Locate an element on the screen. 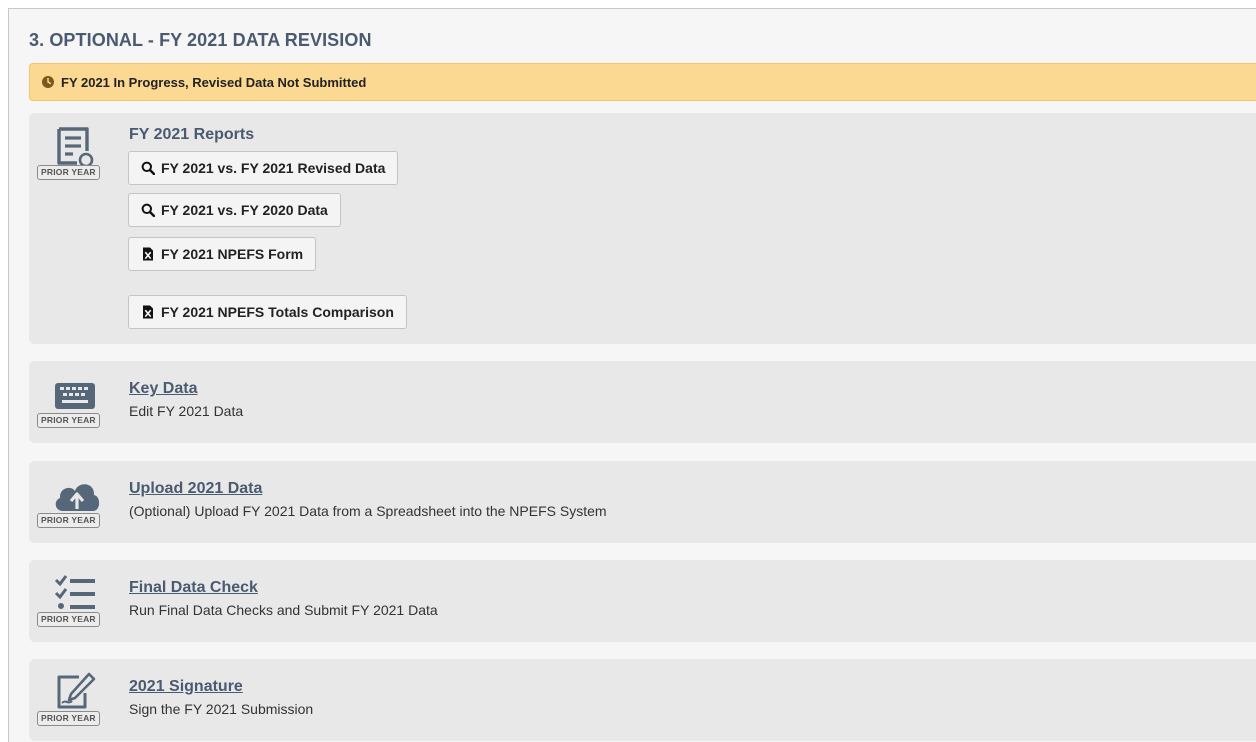 The height and width of the screenshot is (742, 1256). signature-icon-group: PRIOR YEAR is located at coordinates (75, 701).